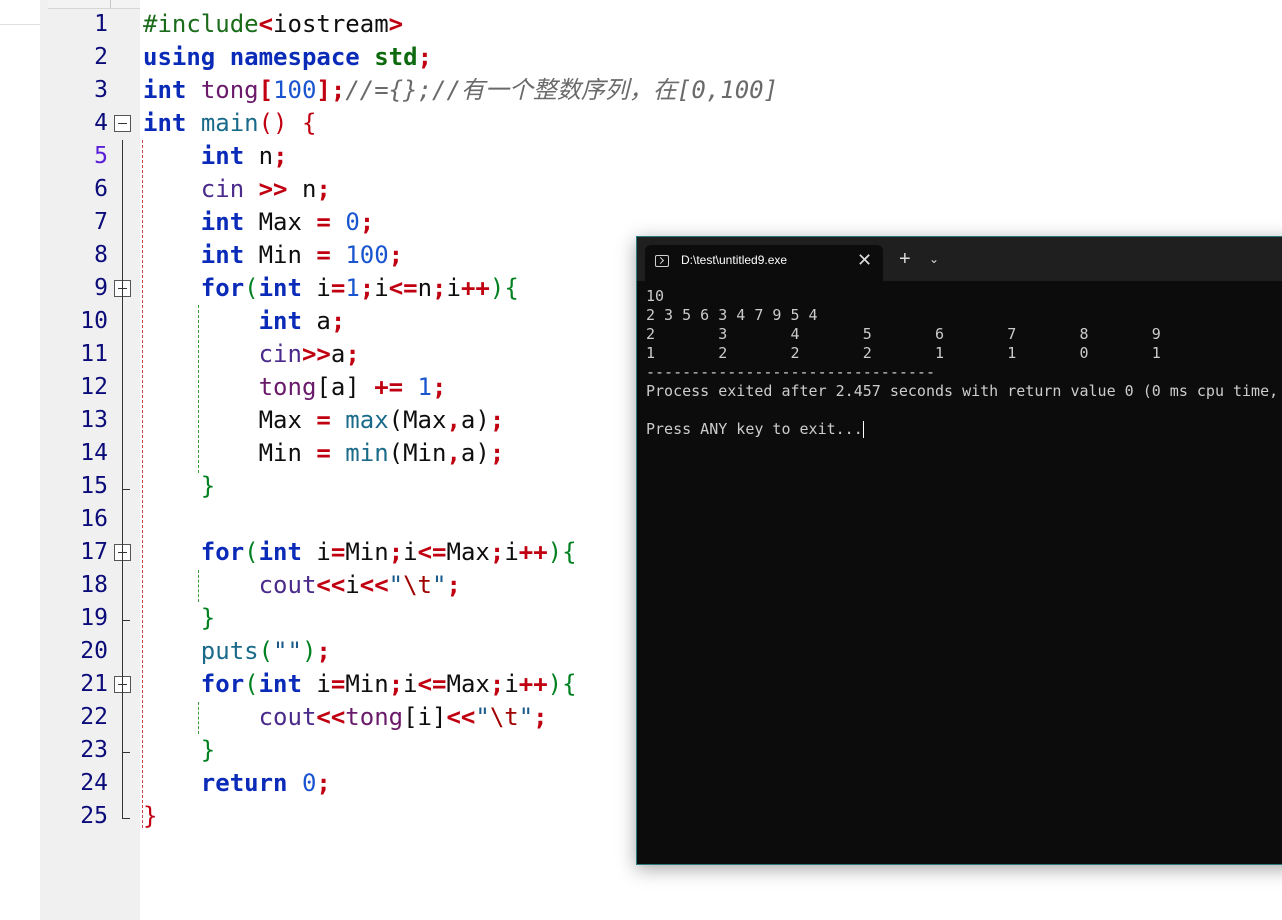  I want to click on console-titlebar: D:\test\untitled9.exe ✕ + ⌄, so click(959, 259).